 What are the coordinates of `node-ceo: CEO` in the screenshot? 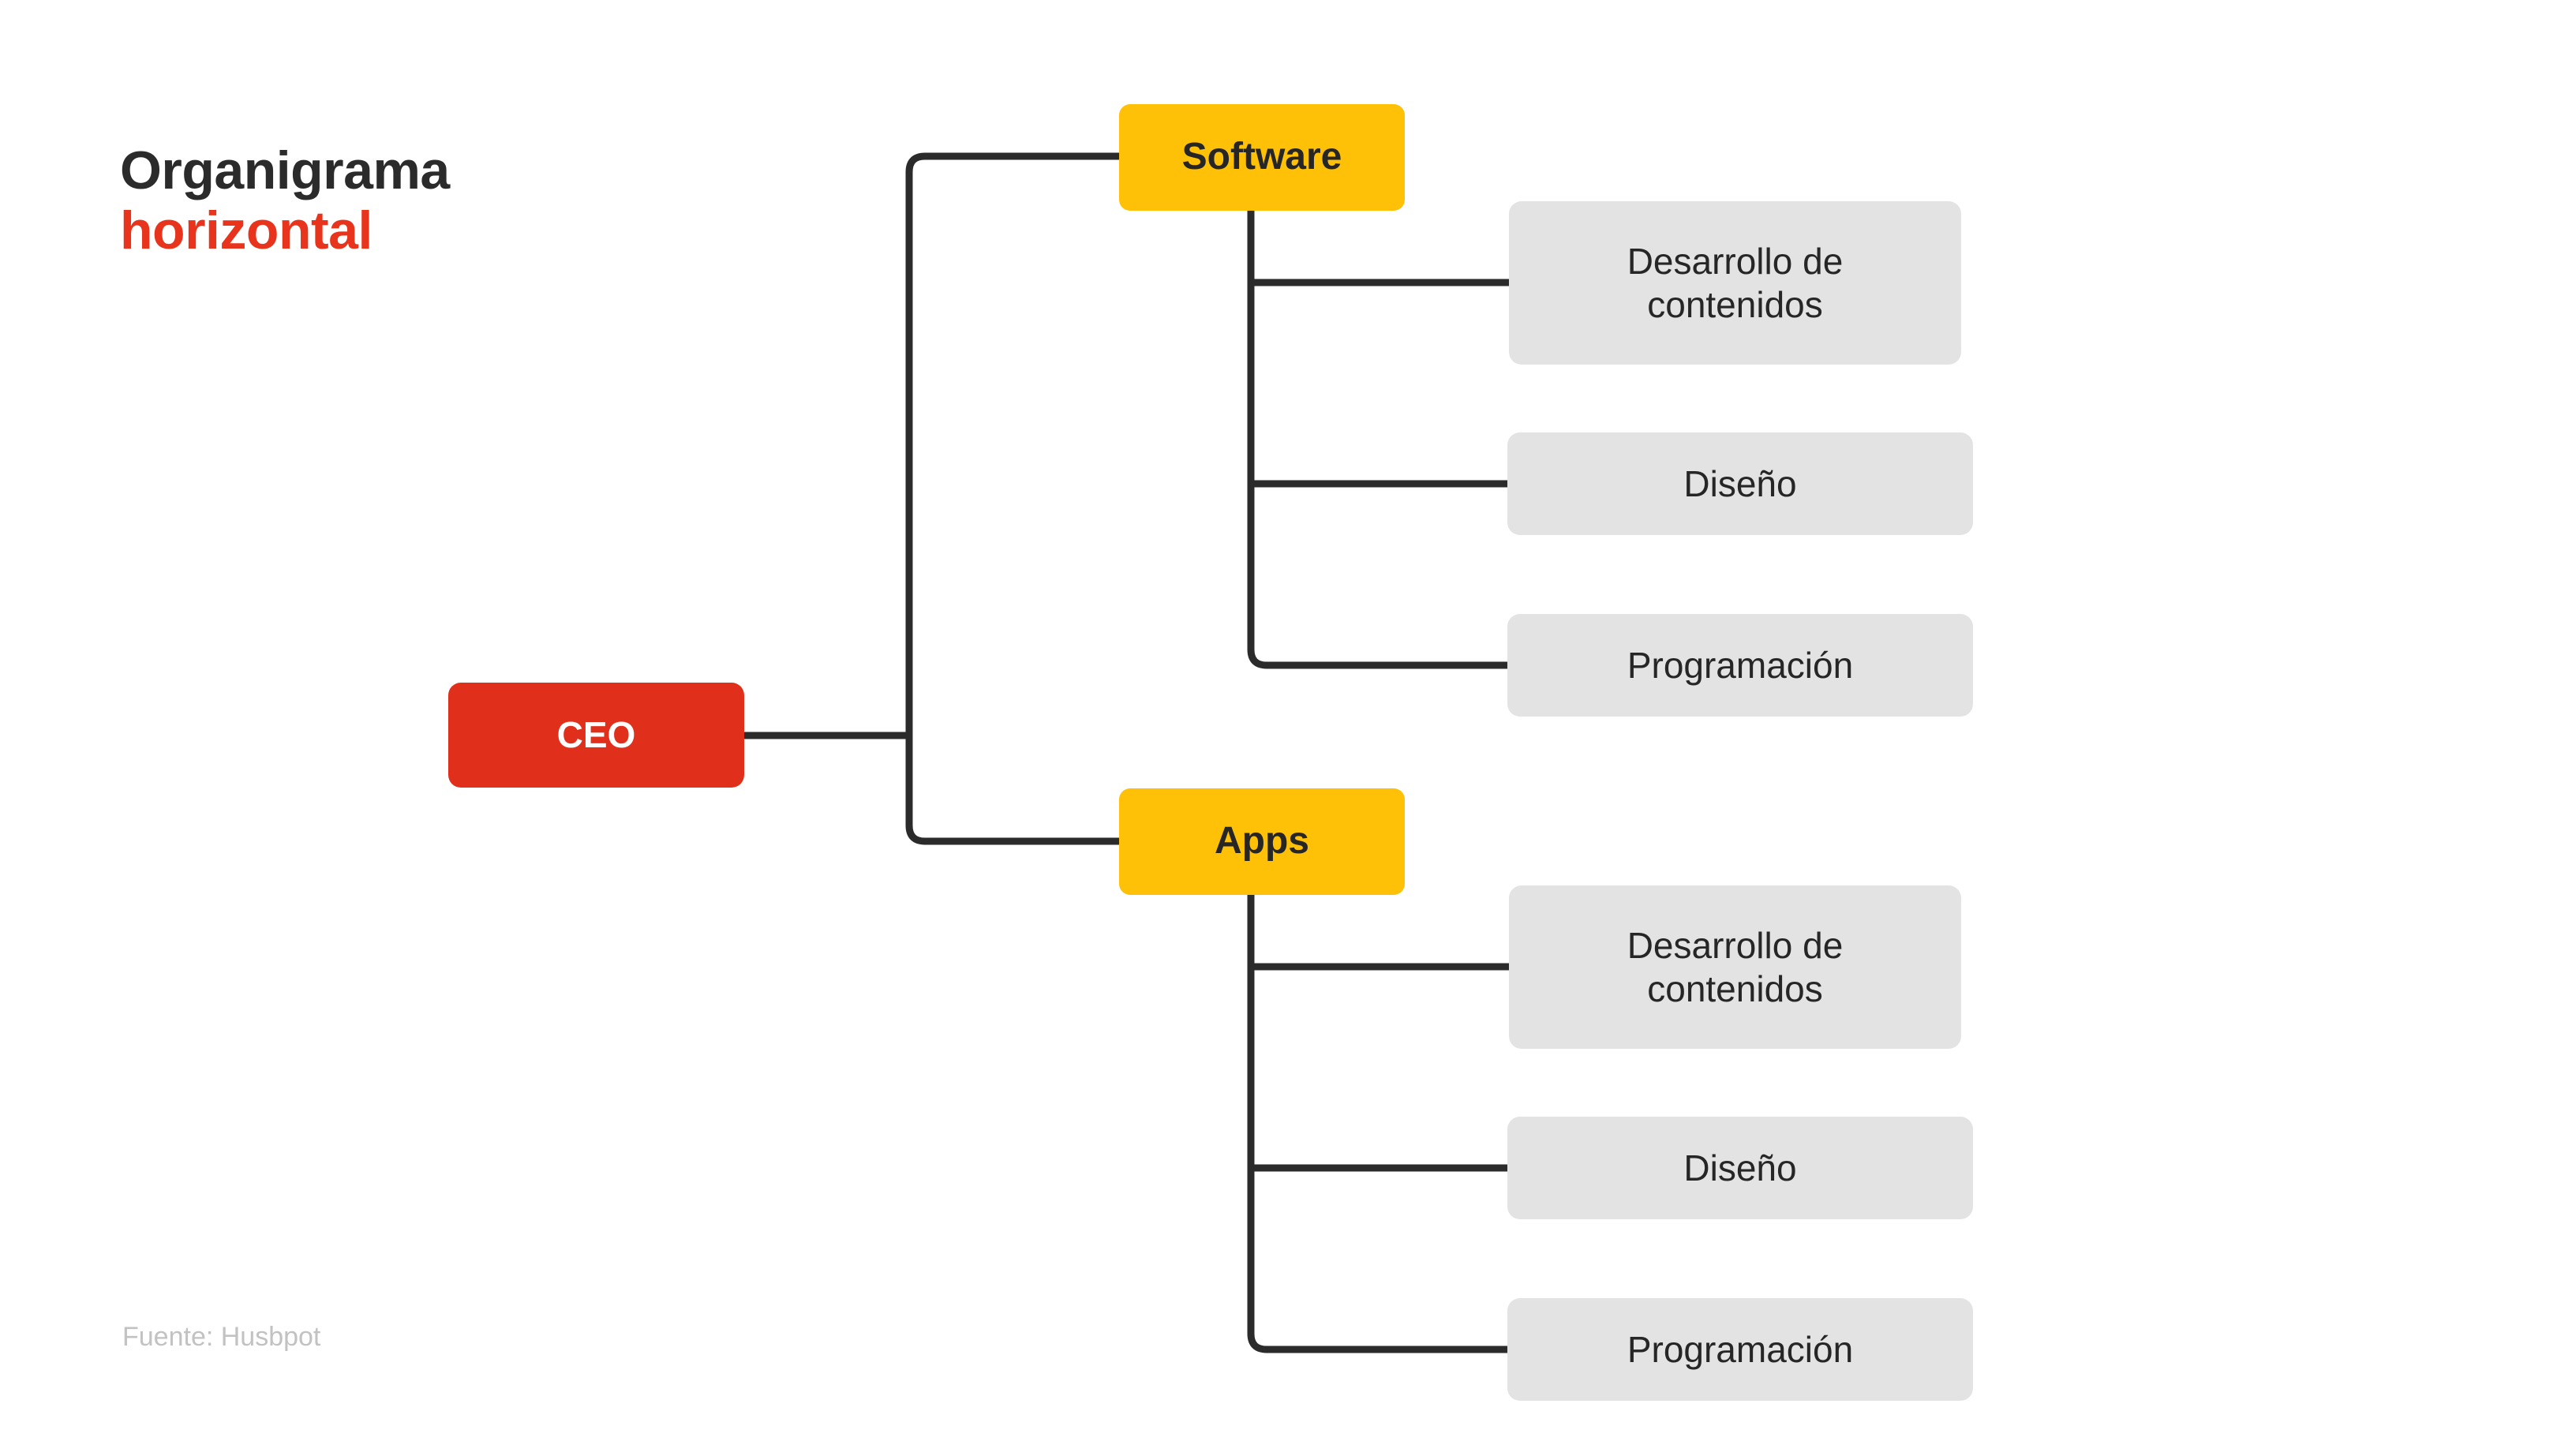 It's located at (596, 735).